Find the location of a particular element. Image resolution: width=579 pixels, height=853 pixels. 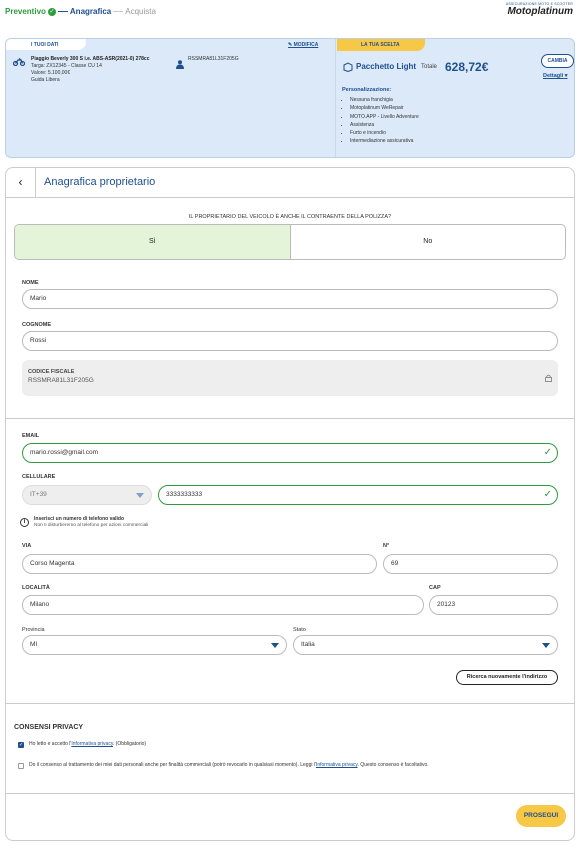

step-anagrafica: Anagrafica is located at coordinates (90, 11).